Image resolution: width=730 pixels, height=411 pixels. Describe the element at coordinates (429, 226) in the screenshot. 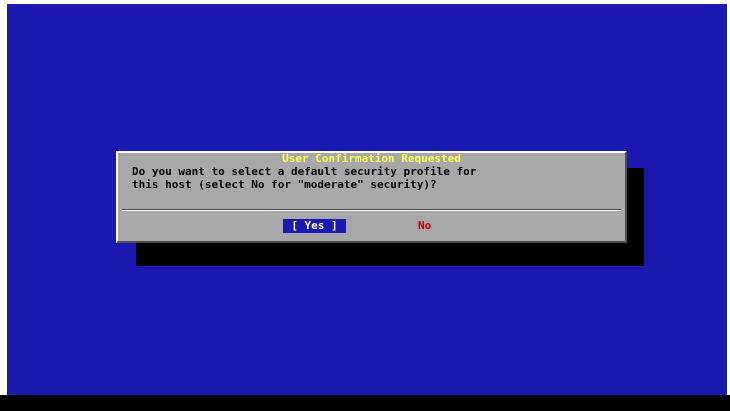

I see `no-button: No` at that location.